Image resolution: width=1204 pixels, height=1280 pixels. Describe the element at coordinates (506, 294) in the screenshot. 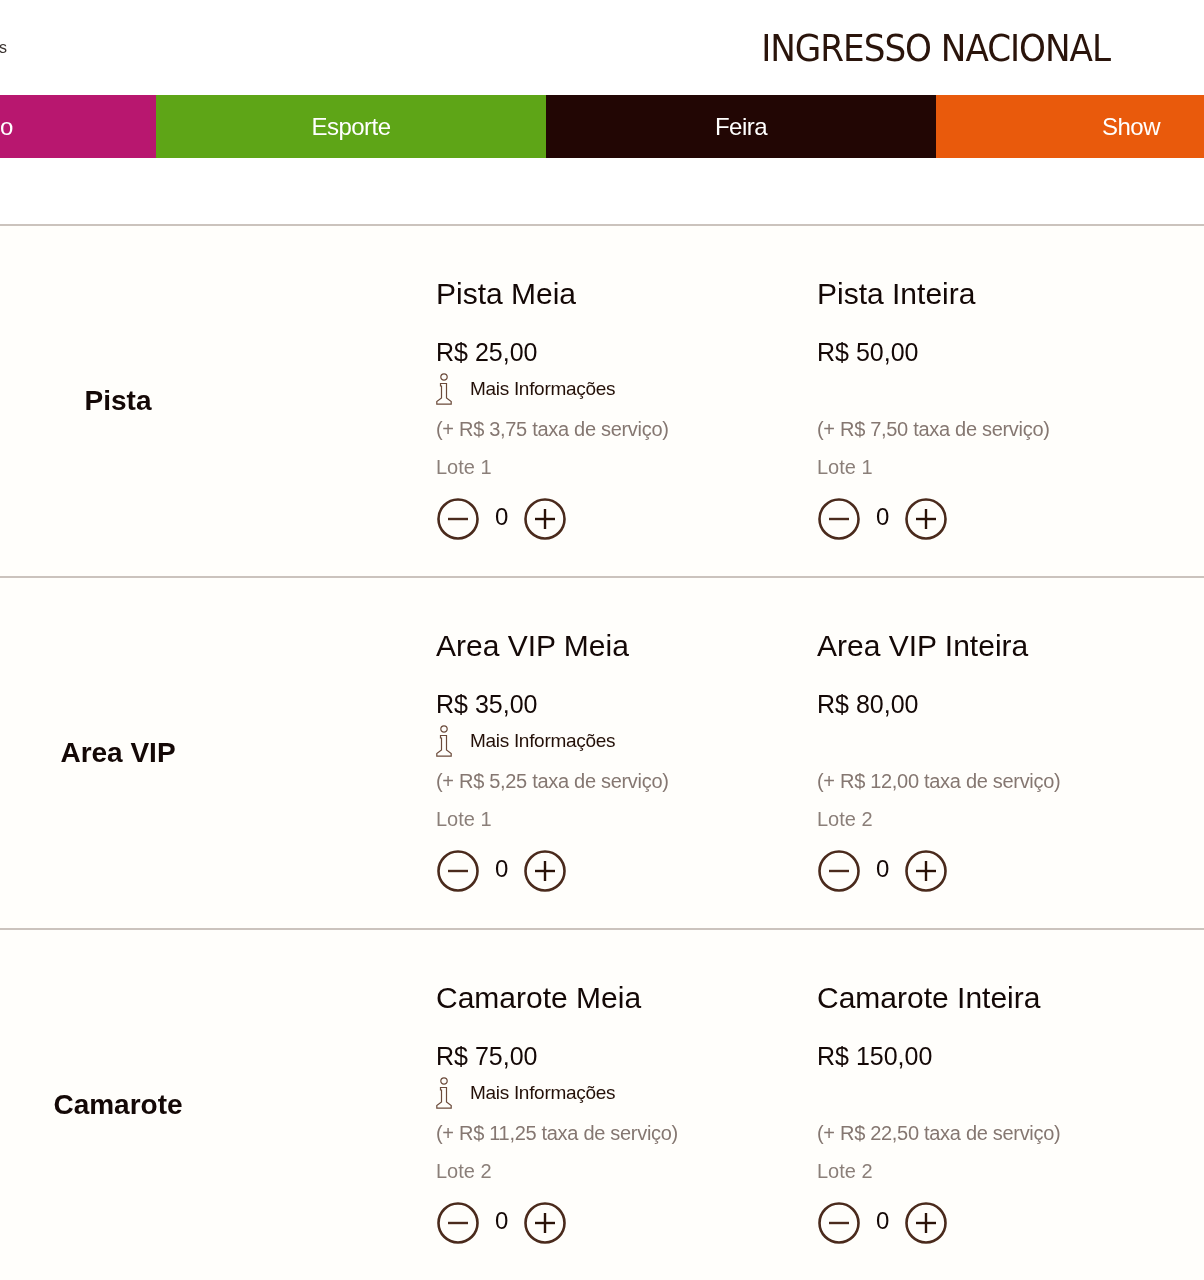

I see `ticket-name: Pista Meia` at that location.